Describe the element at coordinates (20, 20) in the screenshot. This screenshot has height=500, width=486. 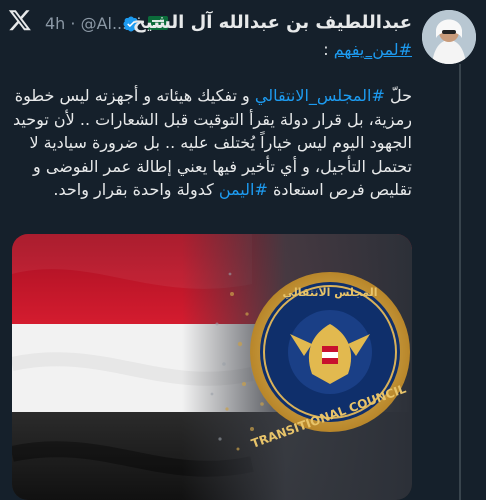
I see `x-logo-icon` at that location.